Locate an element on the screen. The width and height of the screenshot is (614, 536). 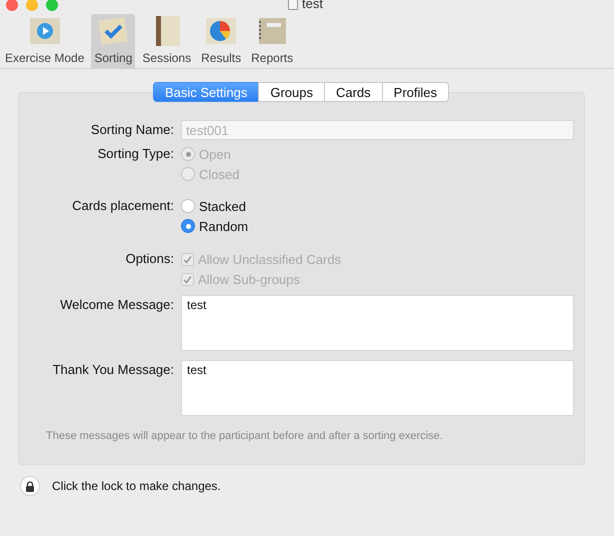
toolbar-item: Results is located at coordinates (221, 41).